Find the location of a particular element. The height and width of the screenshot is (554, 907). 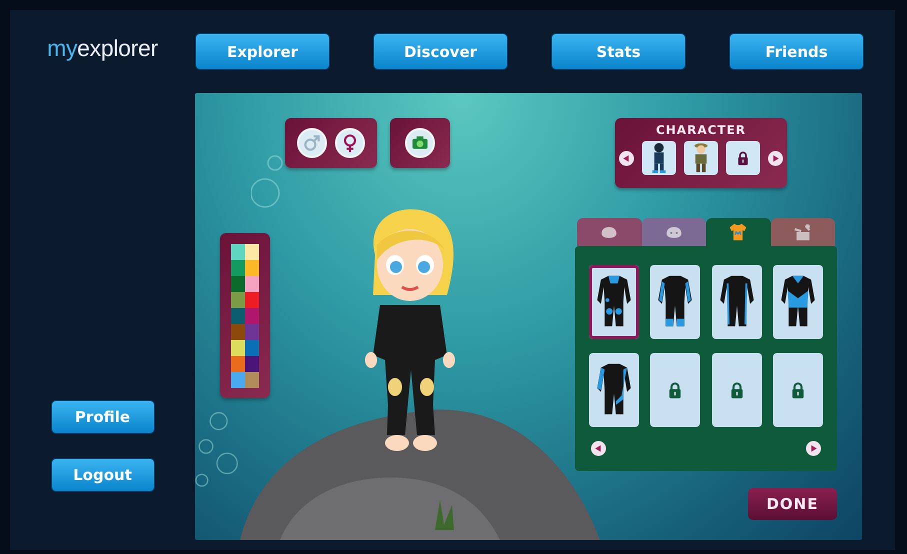

nav-button: Explorer is located at coordinates (262, 51).